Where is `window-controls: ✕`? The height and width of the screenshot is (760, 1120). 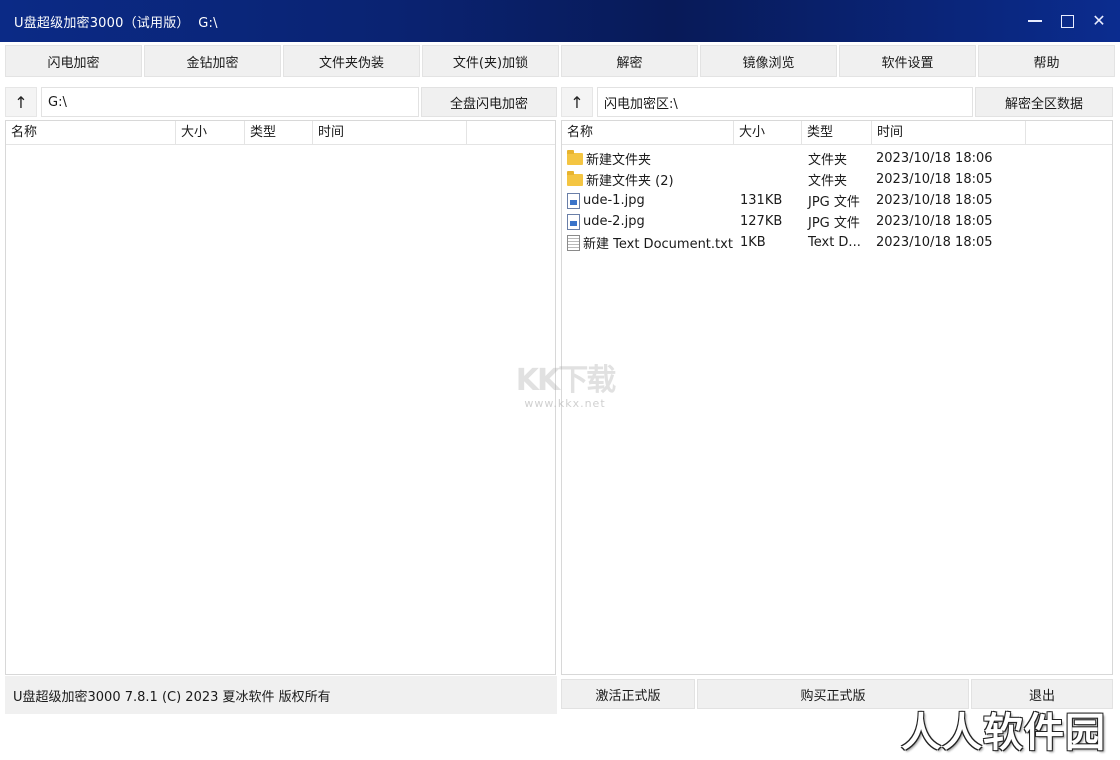
window-controls: ✕ is located at coordinates (1053, 21).